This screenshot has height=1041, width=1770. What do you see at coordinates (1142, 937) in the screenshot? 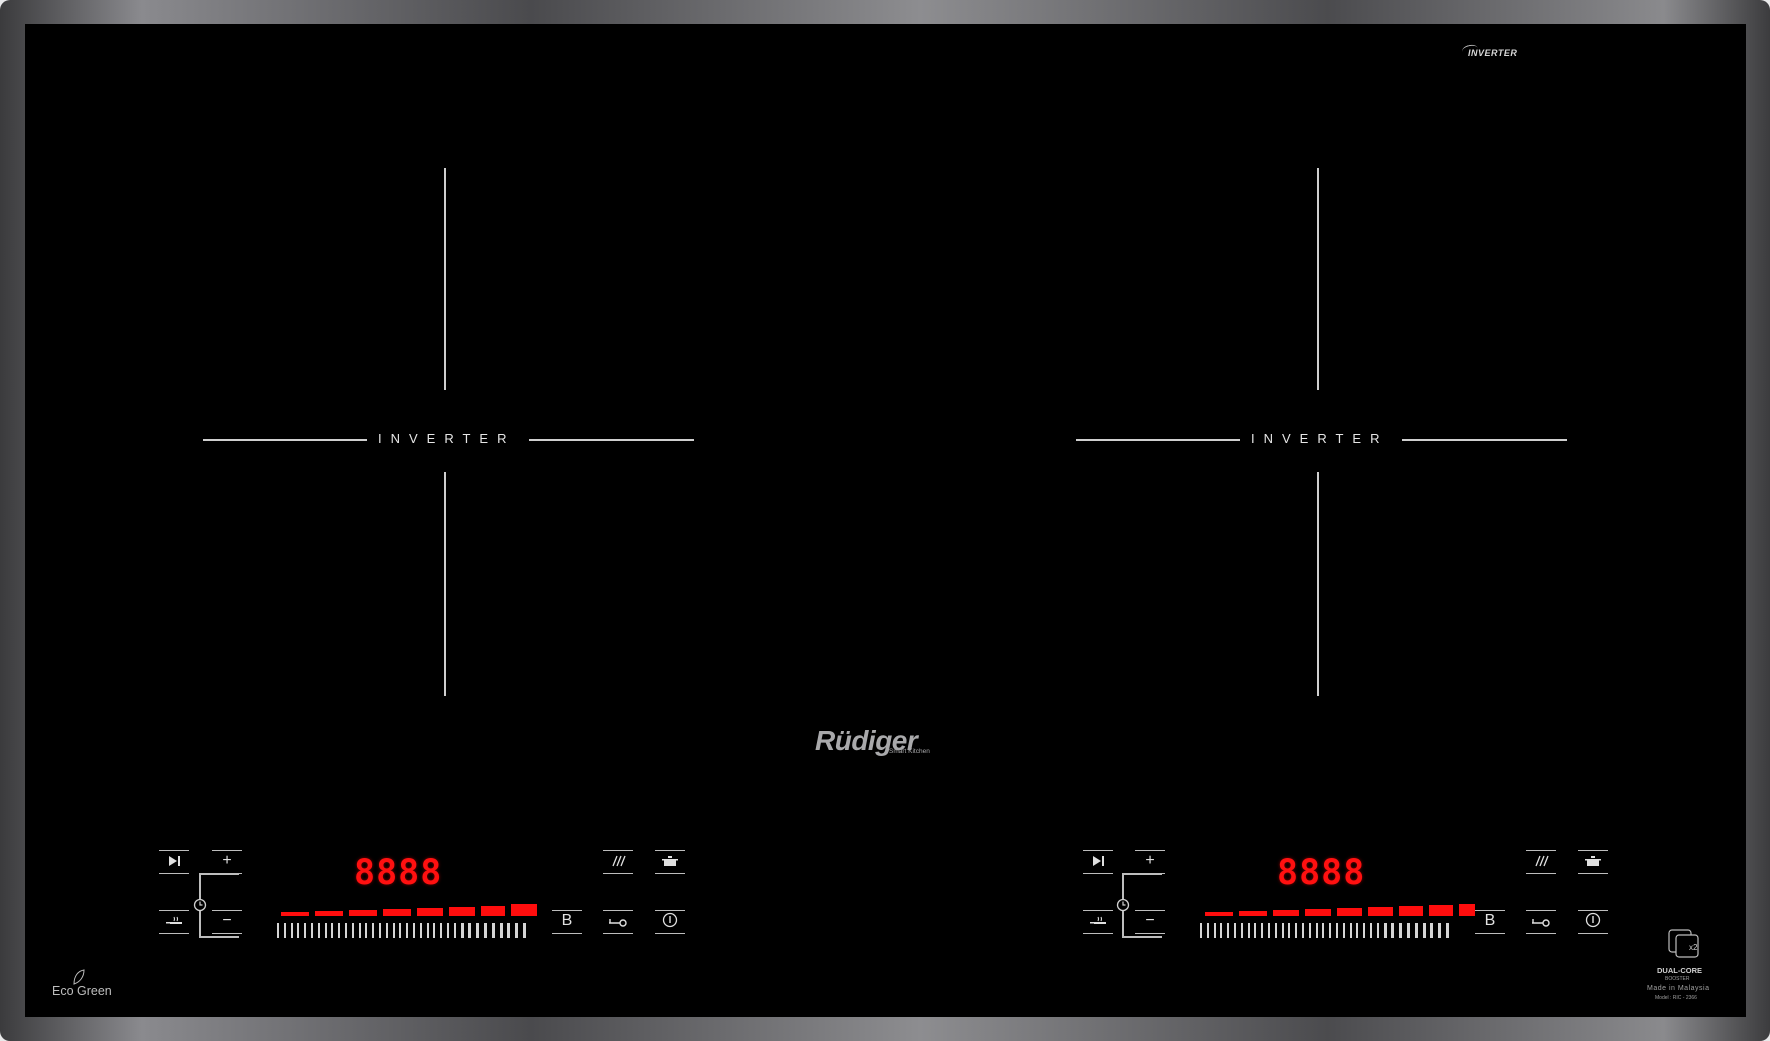
I see `right-timer-bracket-bottom` at bounding box center [1142, 937].